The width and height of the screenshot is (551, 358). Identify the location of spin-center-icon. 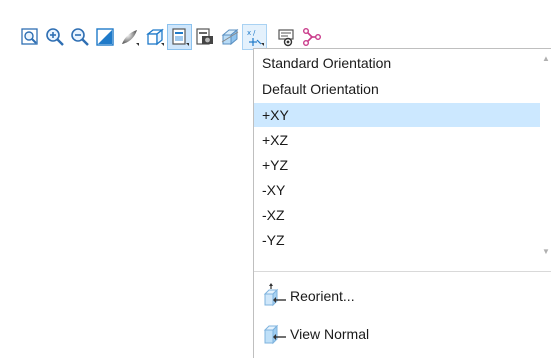
(311, 37).